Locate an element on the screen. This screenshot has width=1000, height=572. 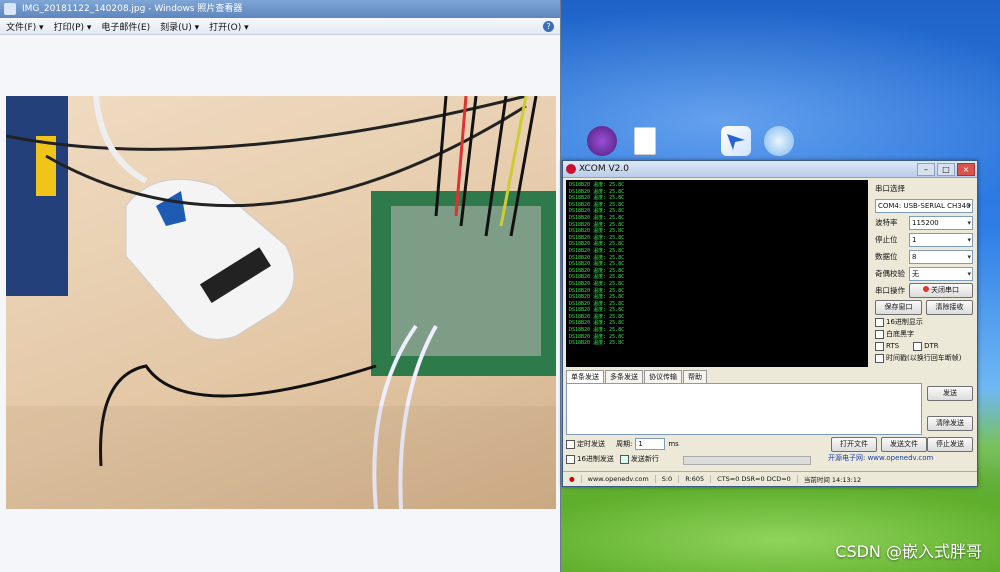
hex-display-checkbox: 16进制显示 is located at coordinates (924, 322).